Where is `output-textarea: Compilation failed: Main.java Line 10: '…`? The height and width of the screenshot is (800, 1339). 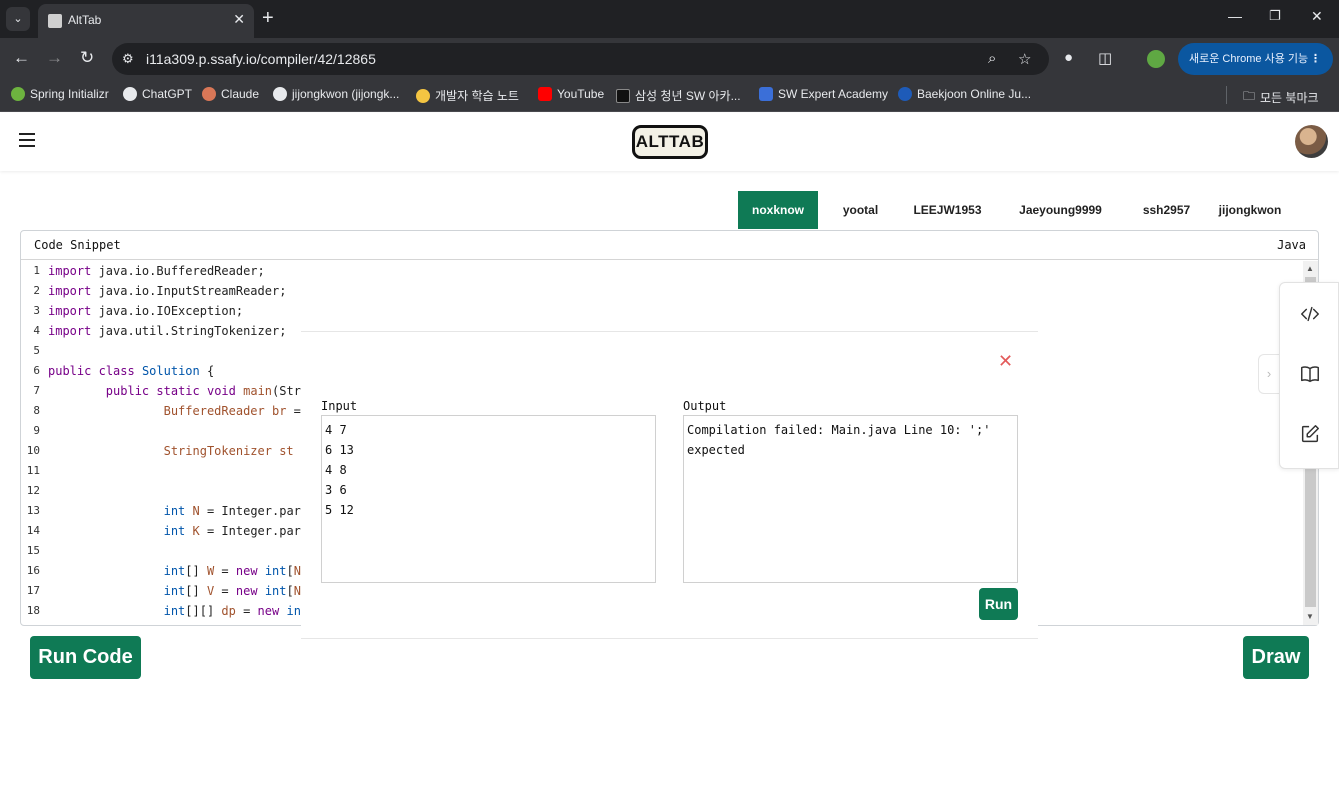
output-textarea: Compilation failed: Main.java Line 10: '… is located at coordinates (850, 499).